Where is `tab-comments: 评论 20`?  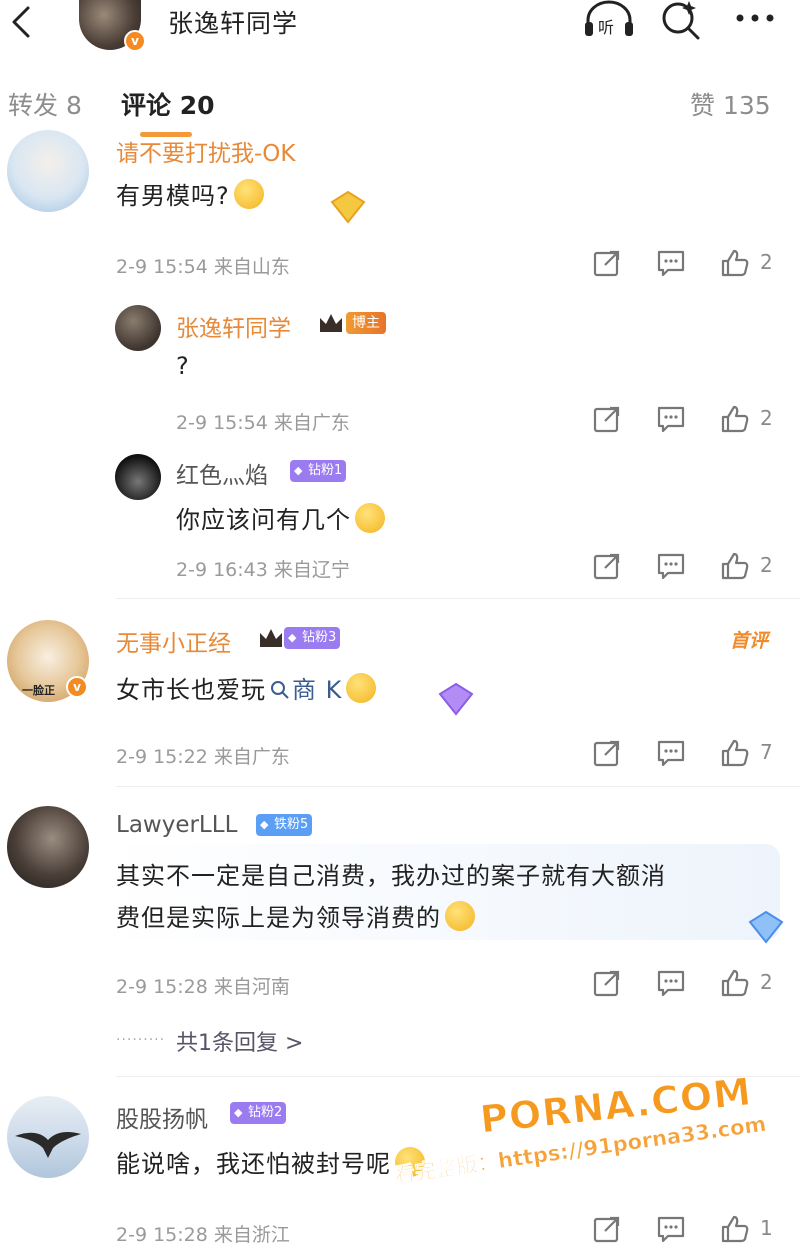
tab-comments: 评论 20 is located at coordinates (168, 104).